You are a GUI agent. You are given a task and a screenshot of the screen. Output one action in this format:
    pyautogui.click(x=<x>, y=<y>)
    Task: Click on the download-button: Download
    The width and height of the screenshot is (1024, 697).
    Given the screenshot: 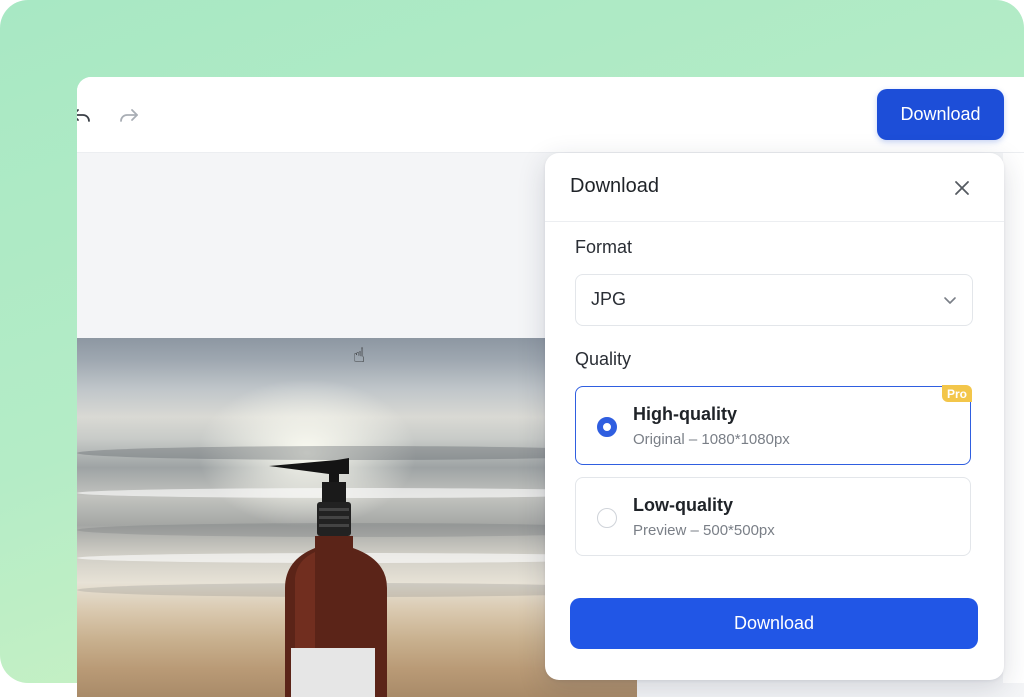 What is the action you would take?
    pyautogui.click(x=774, y=623)
    